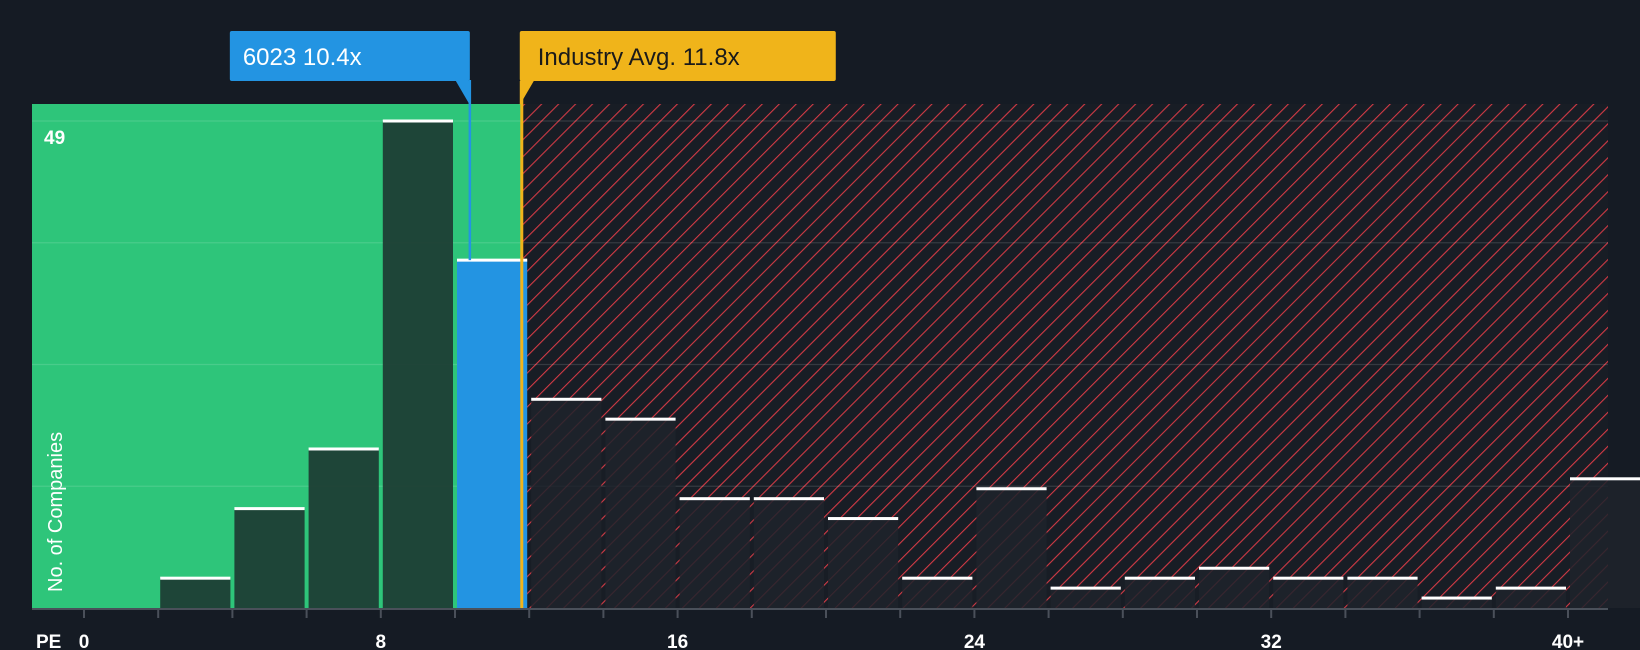  What do you see at coordinates (639, 57) in the screenshot?
I see `industry-callout-label: Industry Avg. 11.8x` at bounding box center [639, 57].